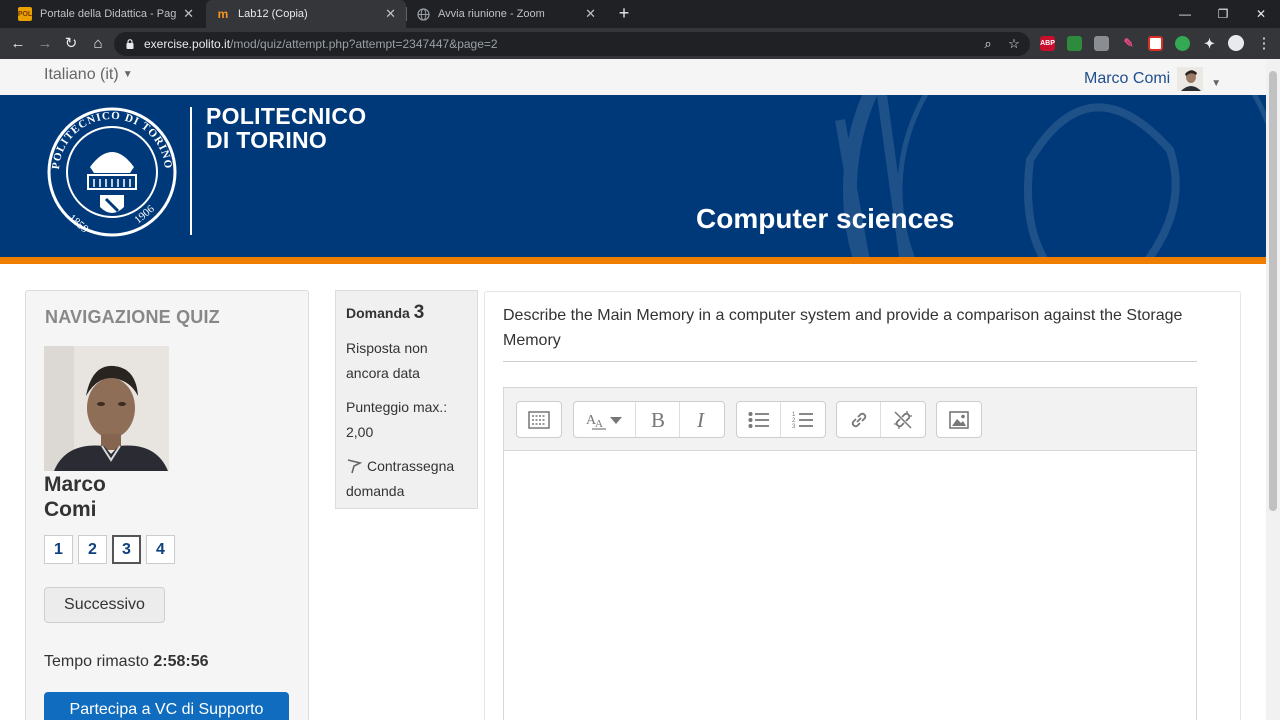 This screenshot has height=720, width=1280. I want to click on flag-question-label: Contrassegna domanda, so click(400, 478).